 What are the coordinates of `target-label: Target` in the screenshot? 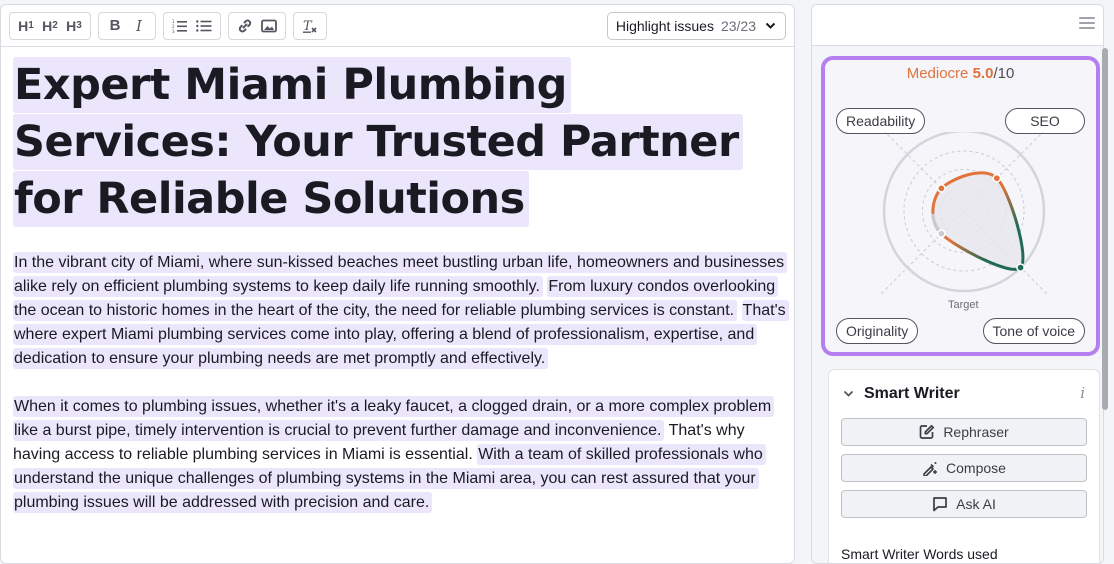 It's located at (963, 305).